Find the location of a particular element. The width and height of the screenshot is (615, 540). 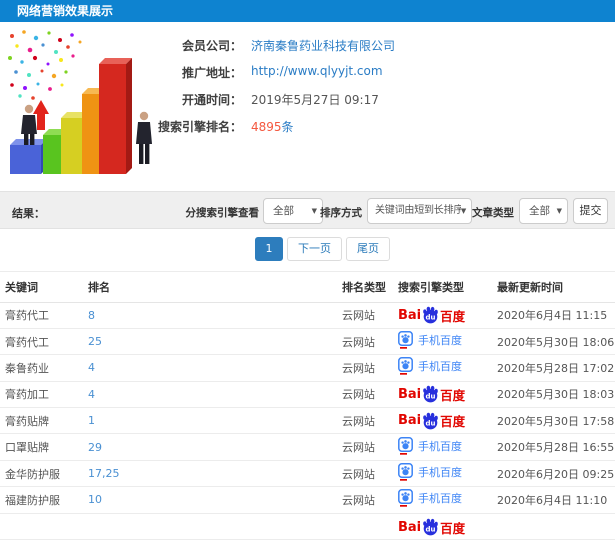

updated-cell: 2020年5月28日 16:55 is located at coordinates (556, 447).